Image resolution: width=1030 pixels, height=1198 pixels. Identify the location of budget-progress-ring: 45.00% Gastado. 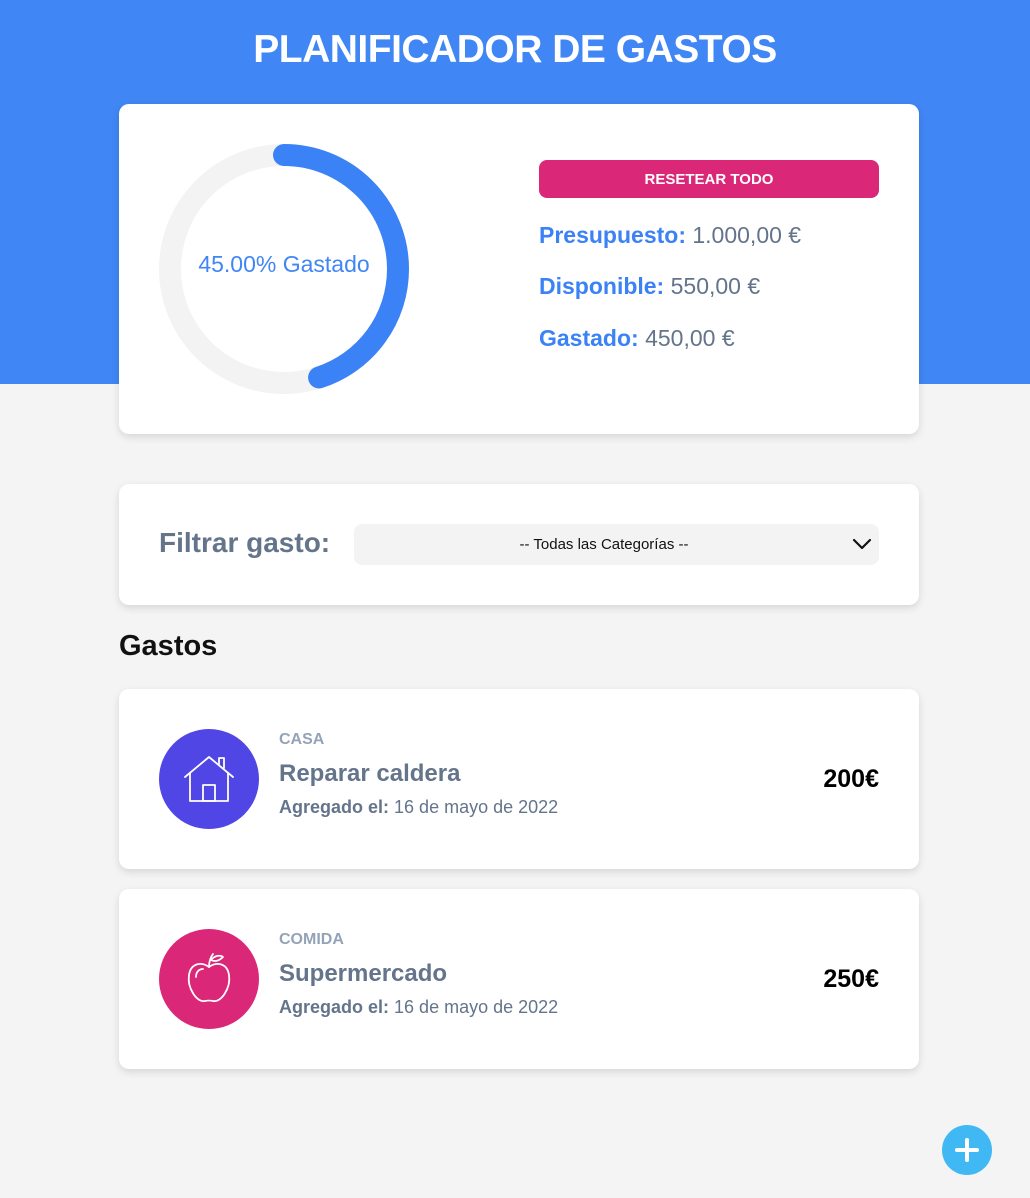
(284, 269).